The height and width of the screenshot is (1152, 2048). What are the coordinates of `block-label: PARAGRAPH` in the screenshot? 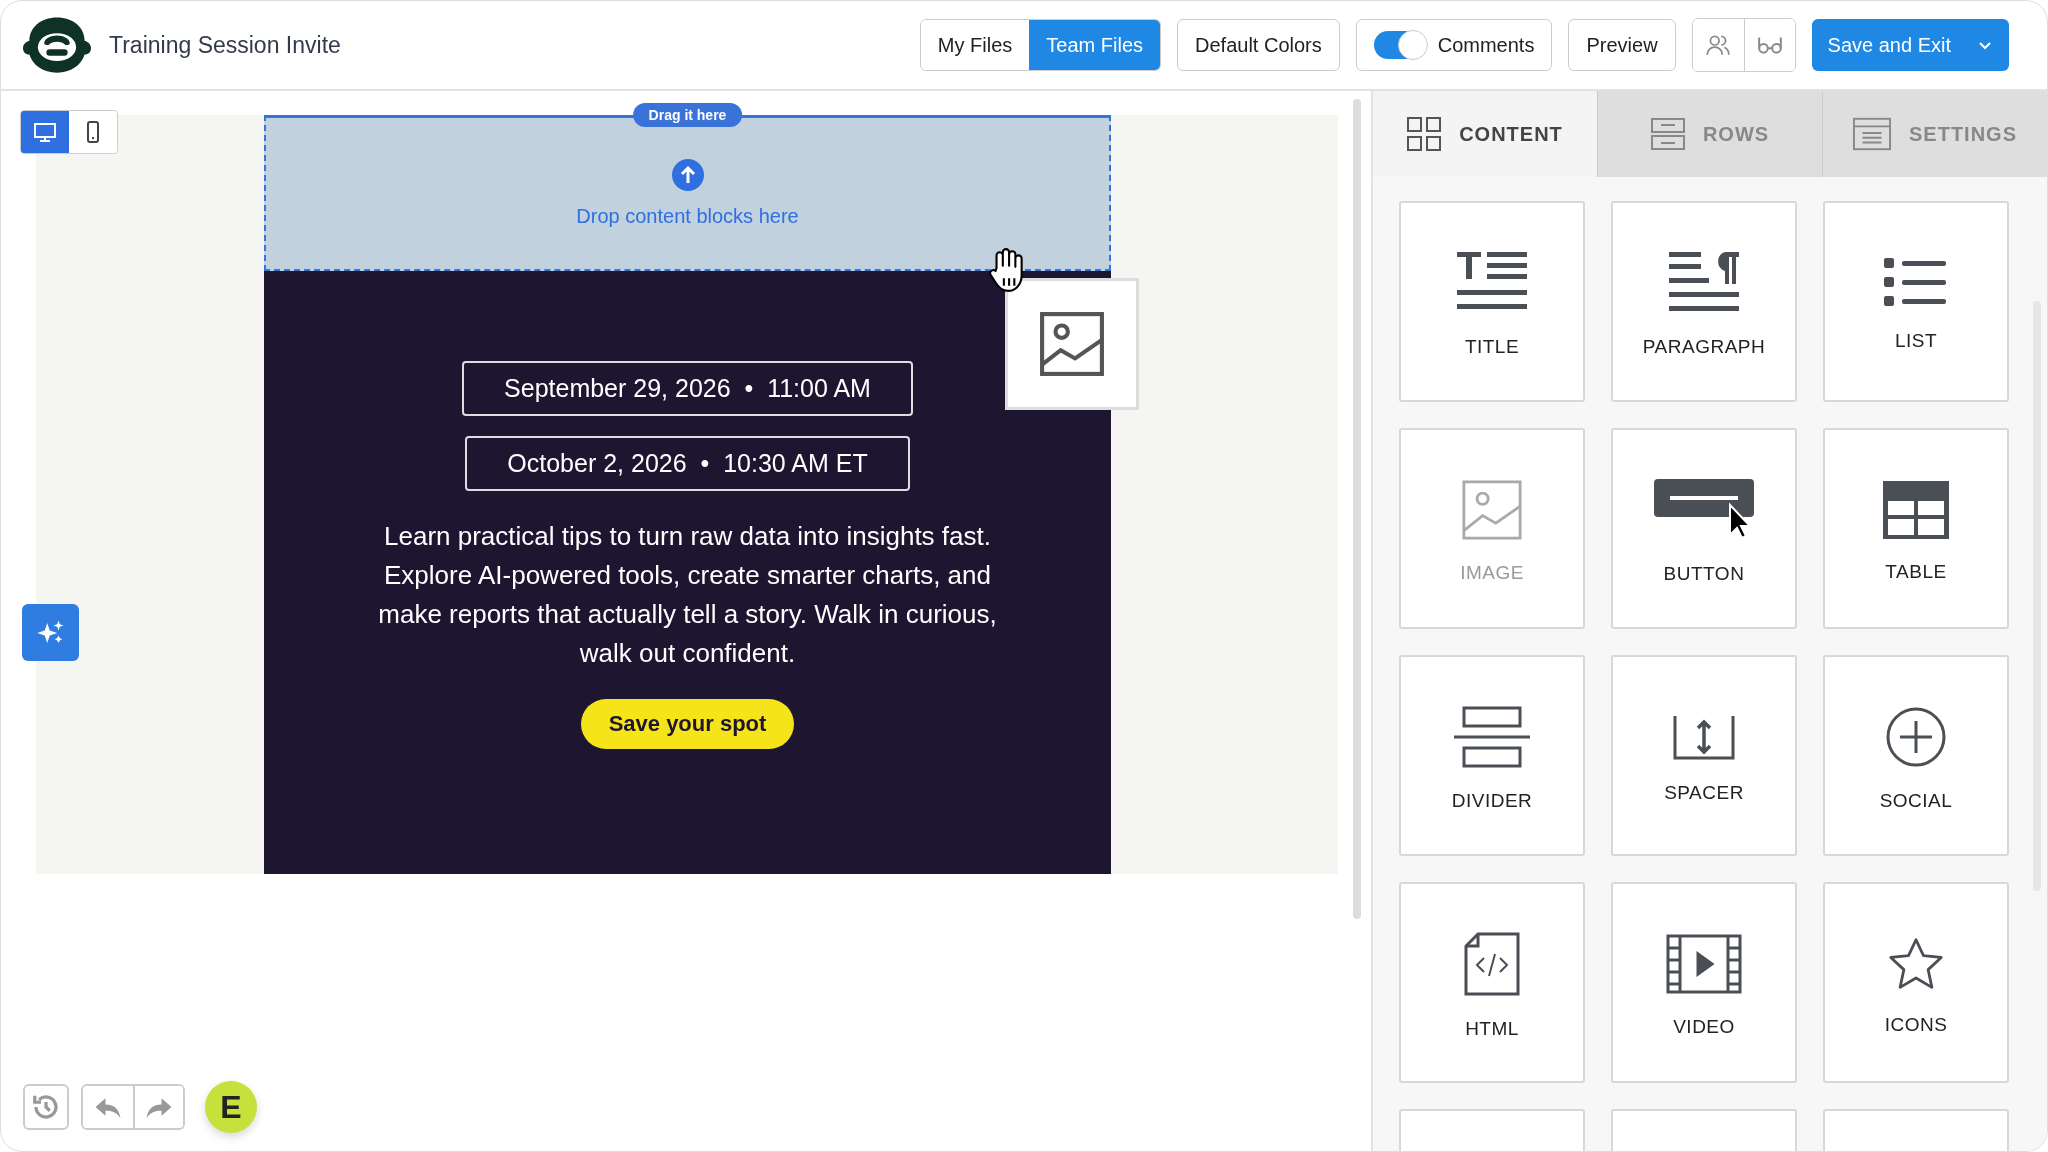 It's located at (1704, 346).